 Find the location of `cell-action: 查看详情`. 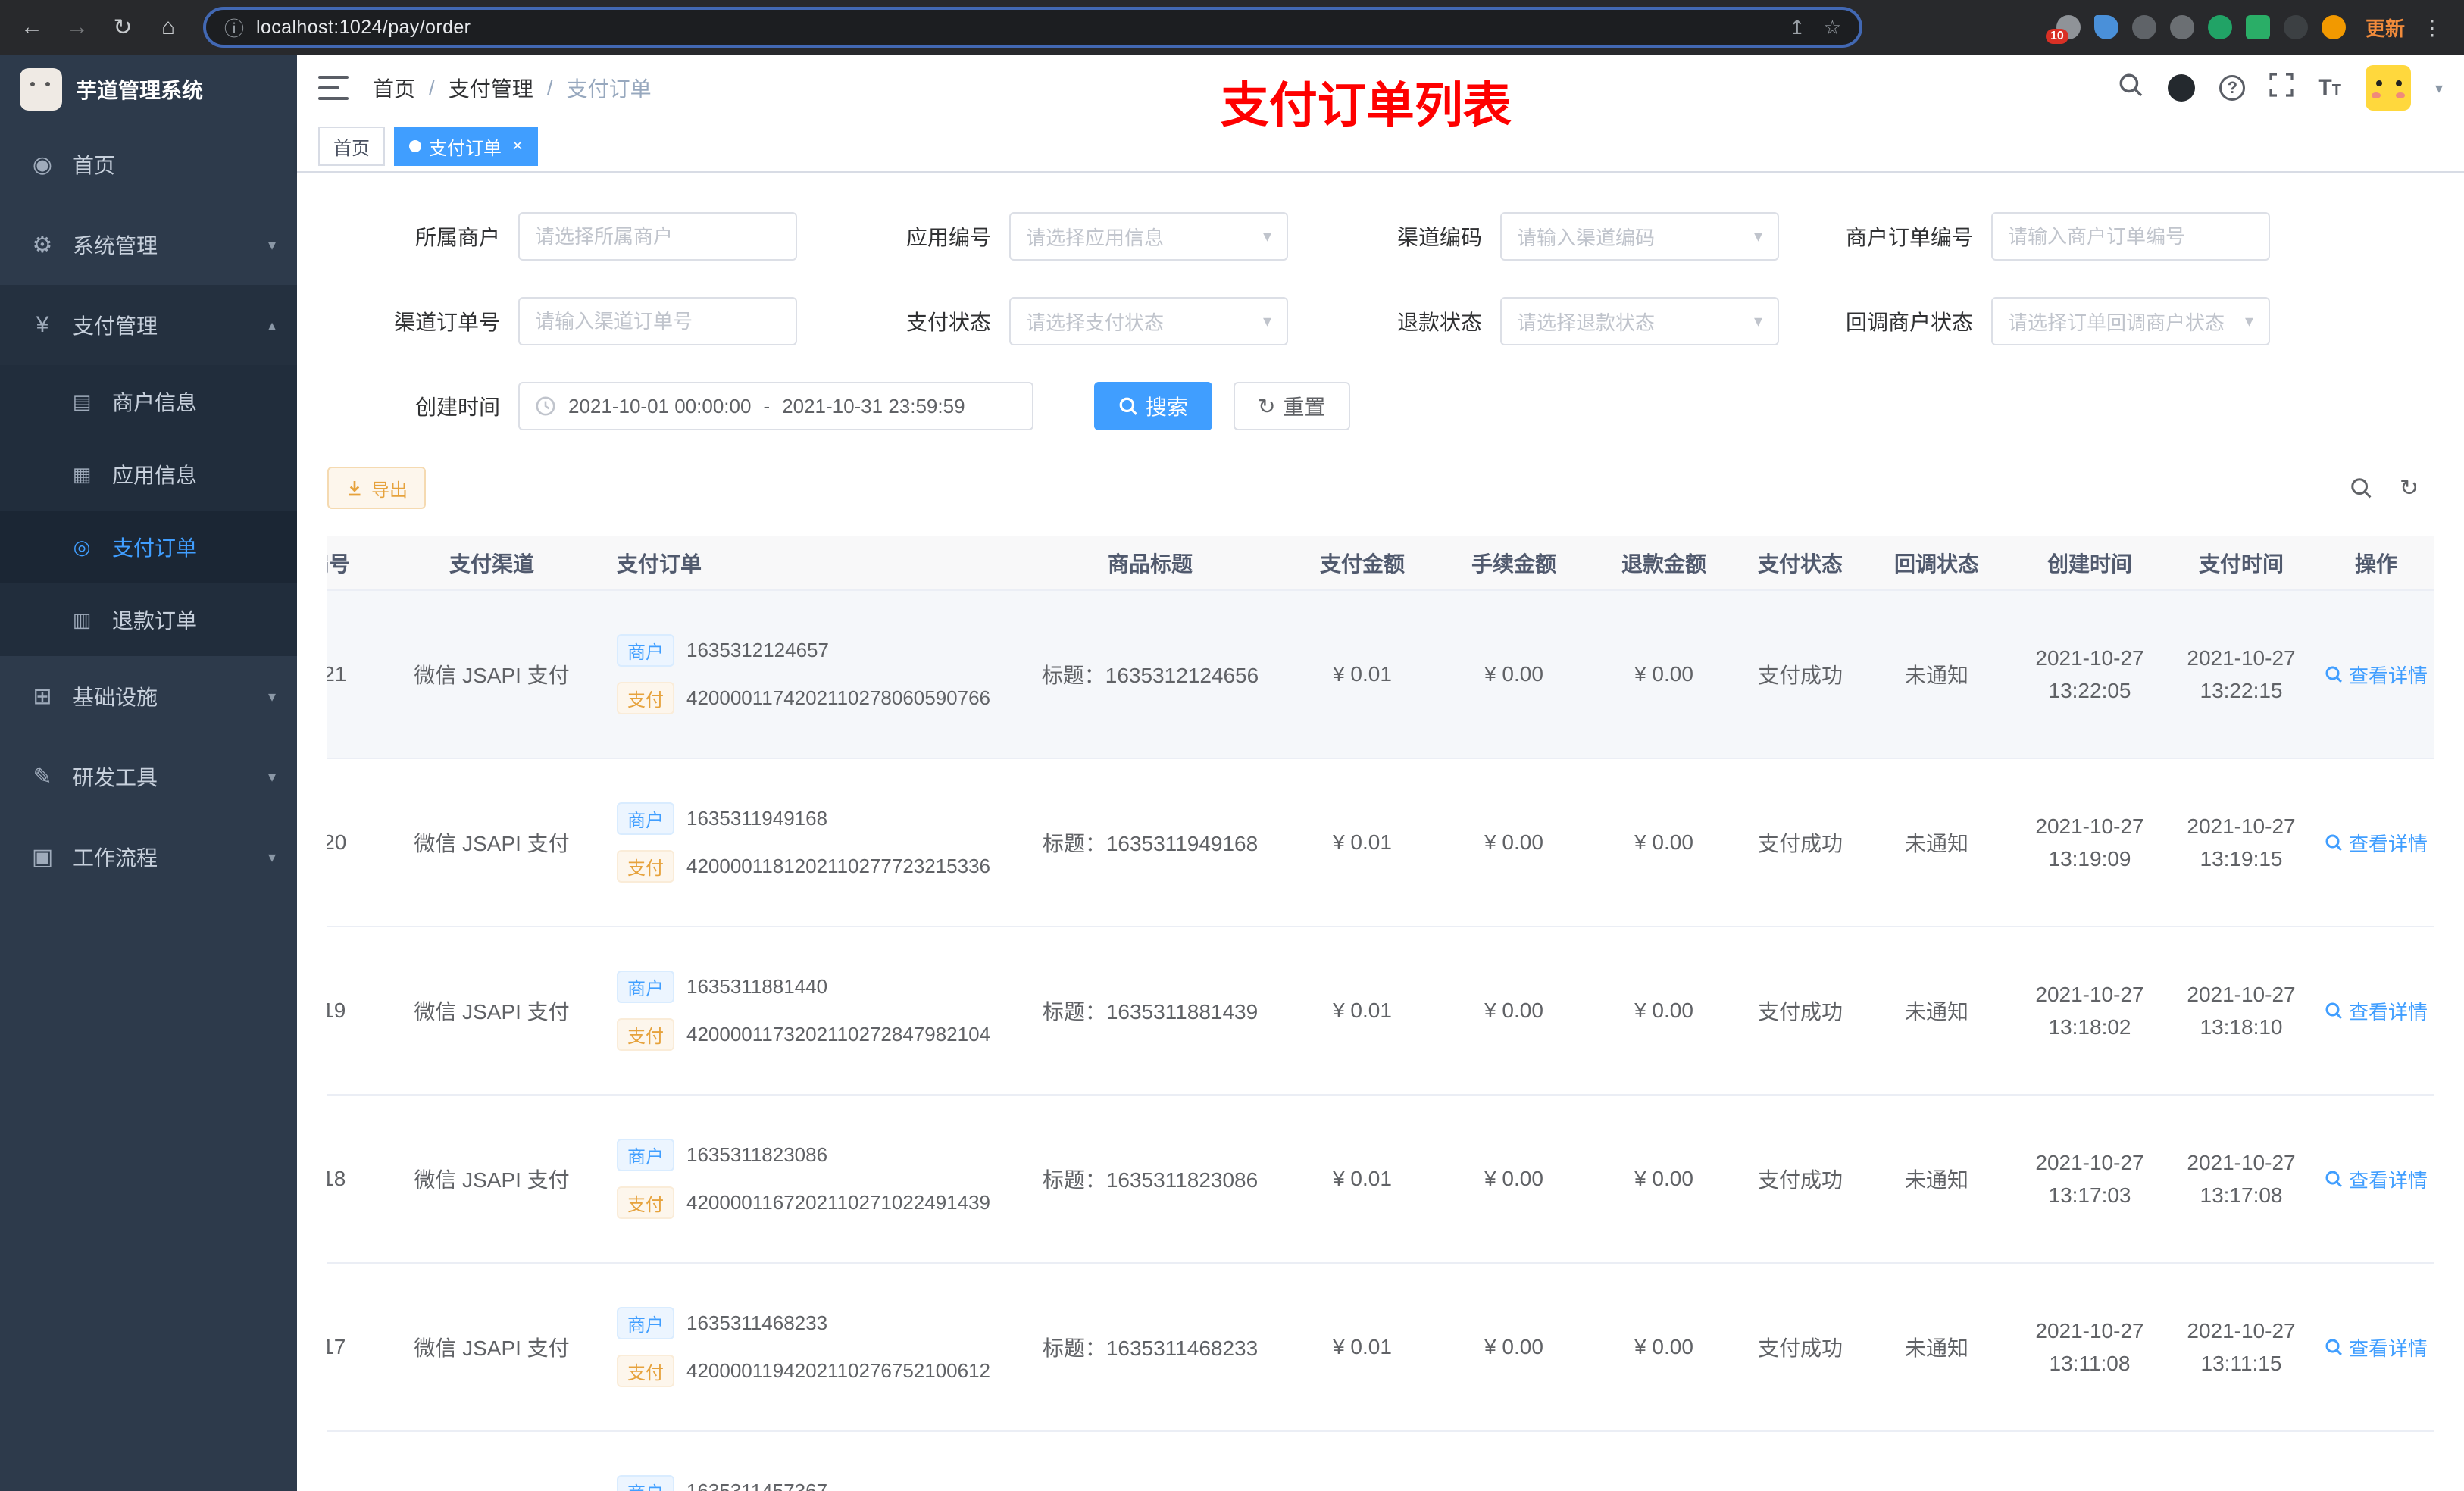

cell-action: 查看详情 is located at coordinates (2370, 1179).